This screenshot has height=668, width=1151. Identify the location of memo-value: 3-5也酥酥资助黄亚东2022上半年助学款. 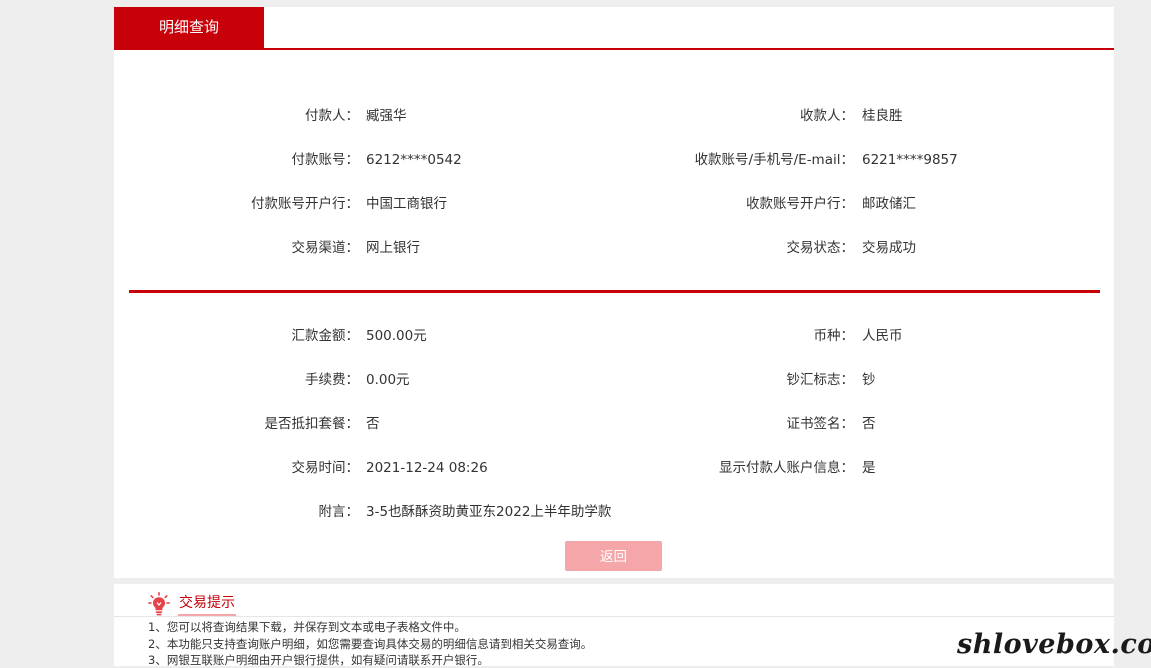
(489, 512).